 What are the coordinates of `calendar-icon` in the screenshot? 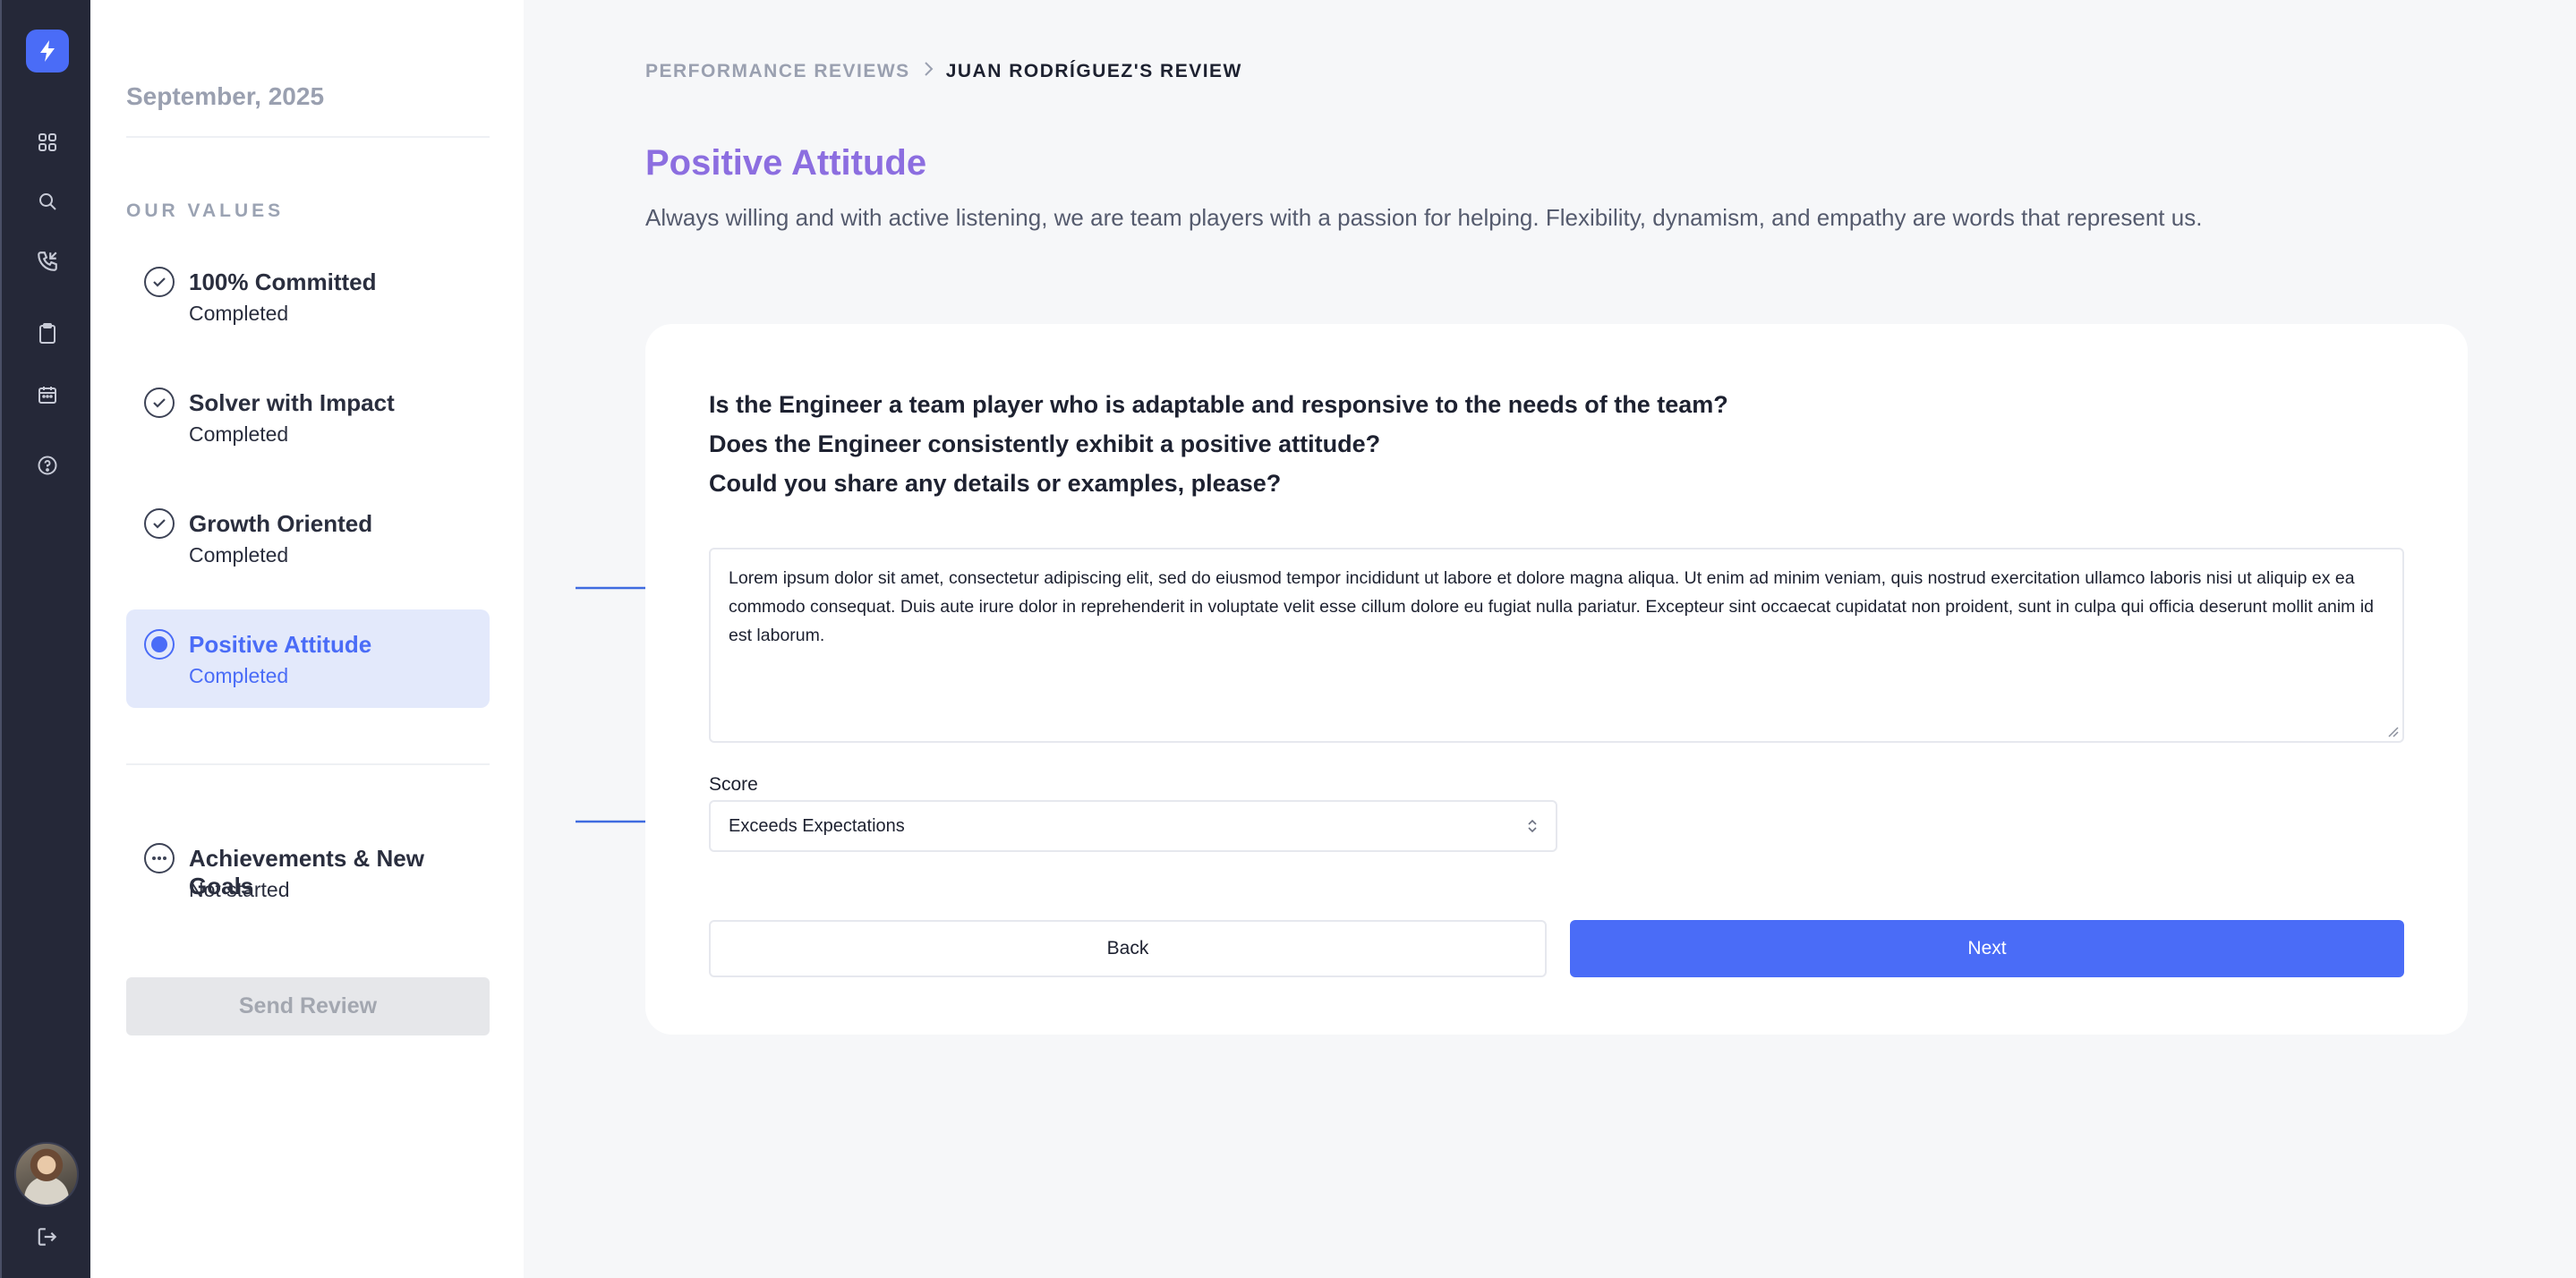 It's located at (47, 394).